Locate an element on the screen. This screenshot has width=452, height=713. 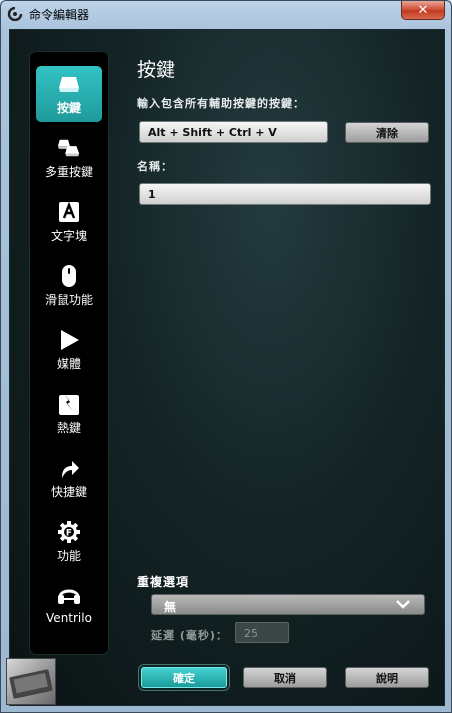
chevron-down-icon is located at coordinates (403, 604).